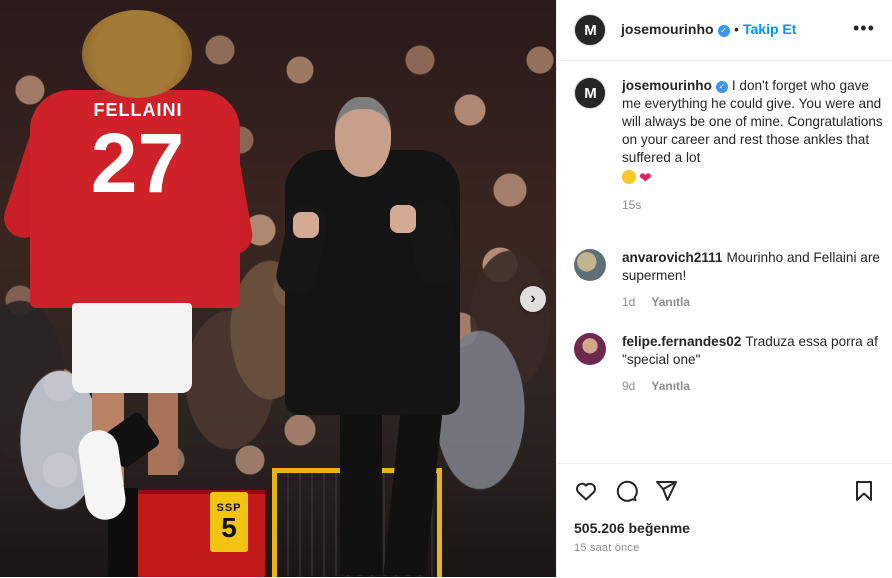  I want to click on caption-avatar-monogram: M, so click(590, 93).